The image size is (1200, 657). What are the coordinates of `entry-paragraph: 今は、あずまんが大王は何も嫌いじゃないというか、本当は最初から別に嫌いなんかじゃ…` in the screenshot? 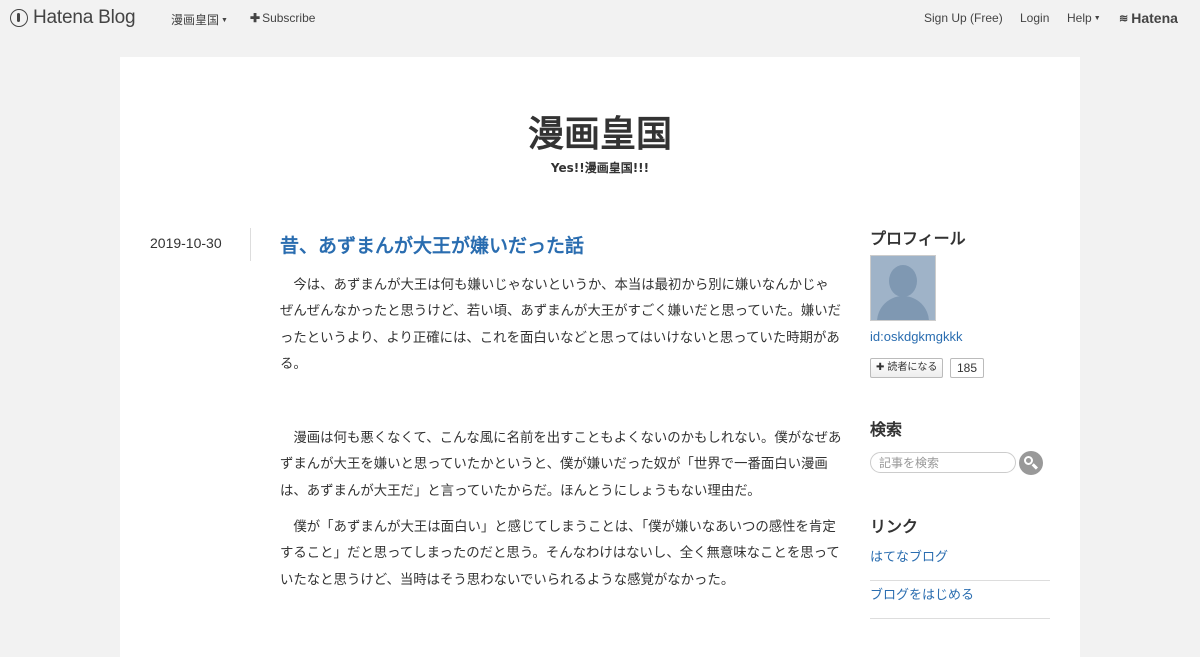 It's located at (561, 325).